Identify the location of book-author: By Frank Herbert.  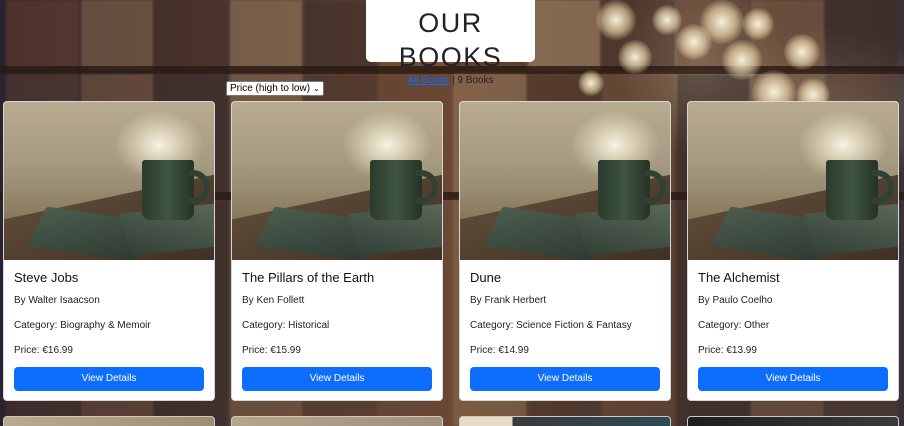
(508, 300).